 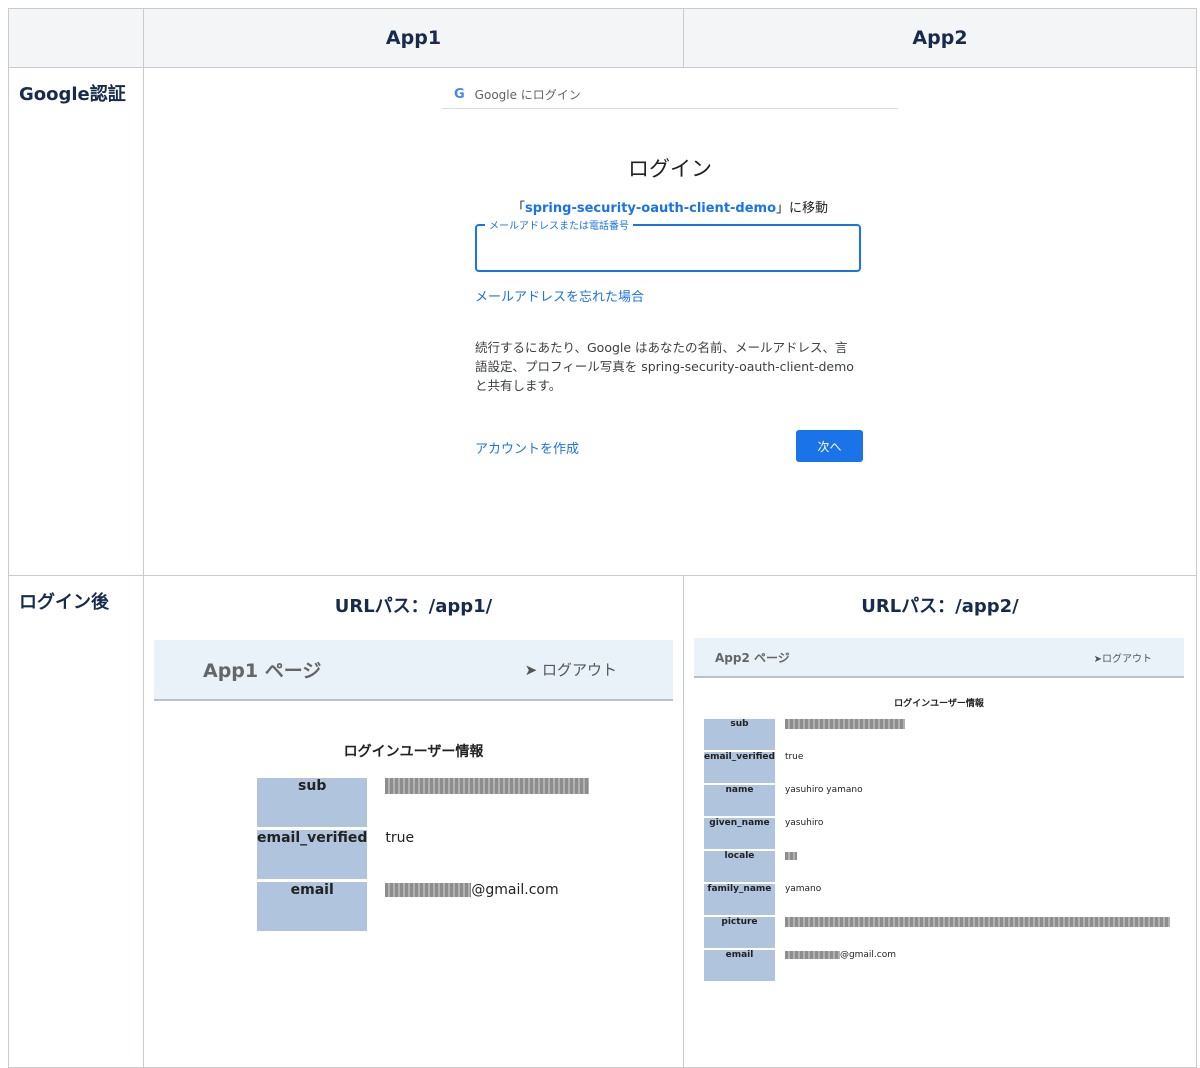 I want to click on app2-logout-label: ログアウト, so click(x=1127, y=659).